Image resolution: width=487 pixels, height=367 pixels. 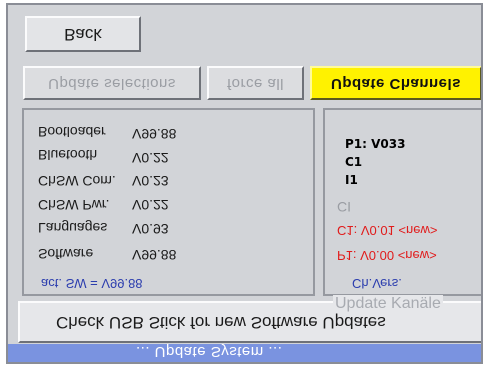 I want to click on bluetooth-label: Bluetooth, so click(x=68, y=155).